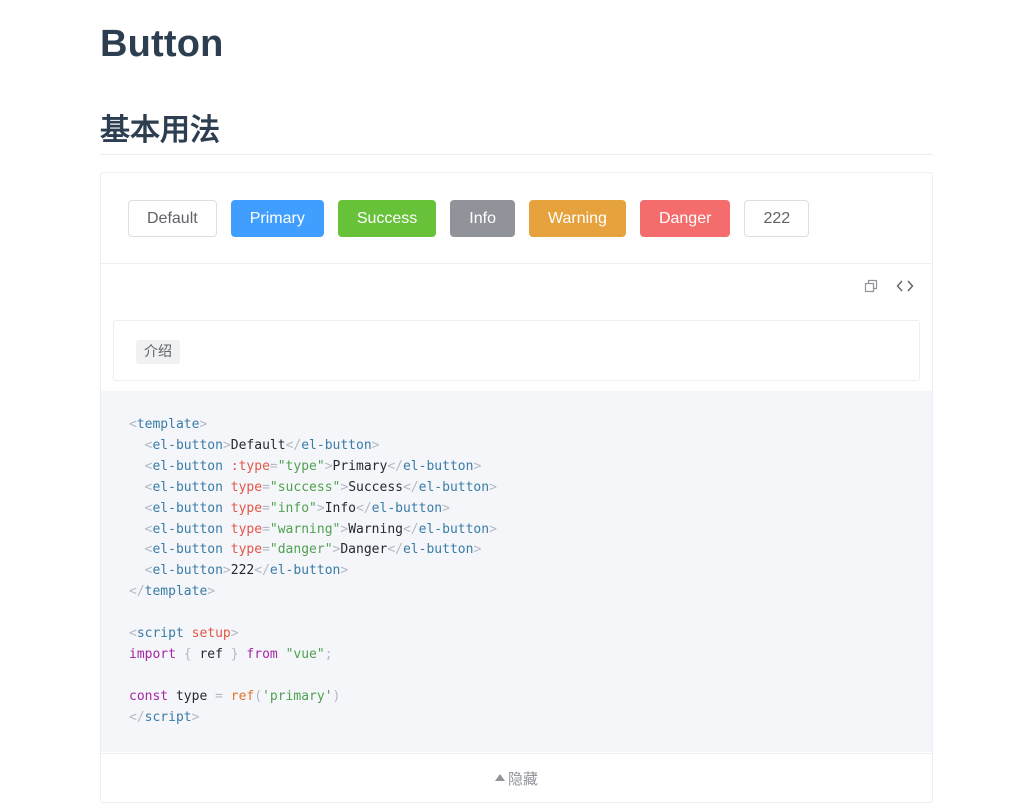  I want to click on copy-icon, so click(871, 286).